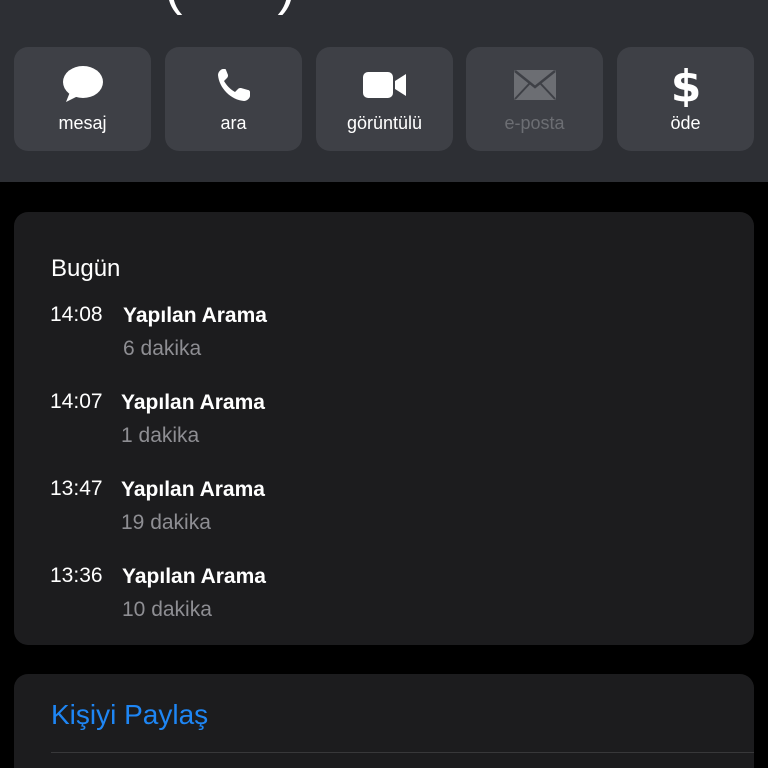 The width and height of the screenshot is (768, 768). Describe the element at coordinates (384, 510) in the screenshot. I see `call-history-row: 13:47 Yapılan Arama 19 dakika` at that location.